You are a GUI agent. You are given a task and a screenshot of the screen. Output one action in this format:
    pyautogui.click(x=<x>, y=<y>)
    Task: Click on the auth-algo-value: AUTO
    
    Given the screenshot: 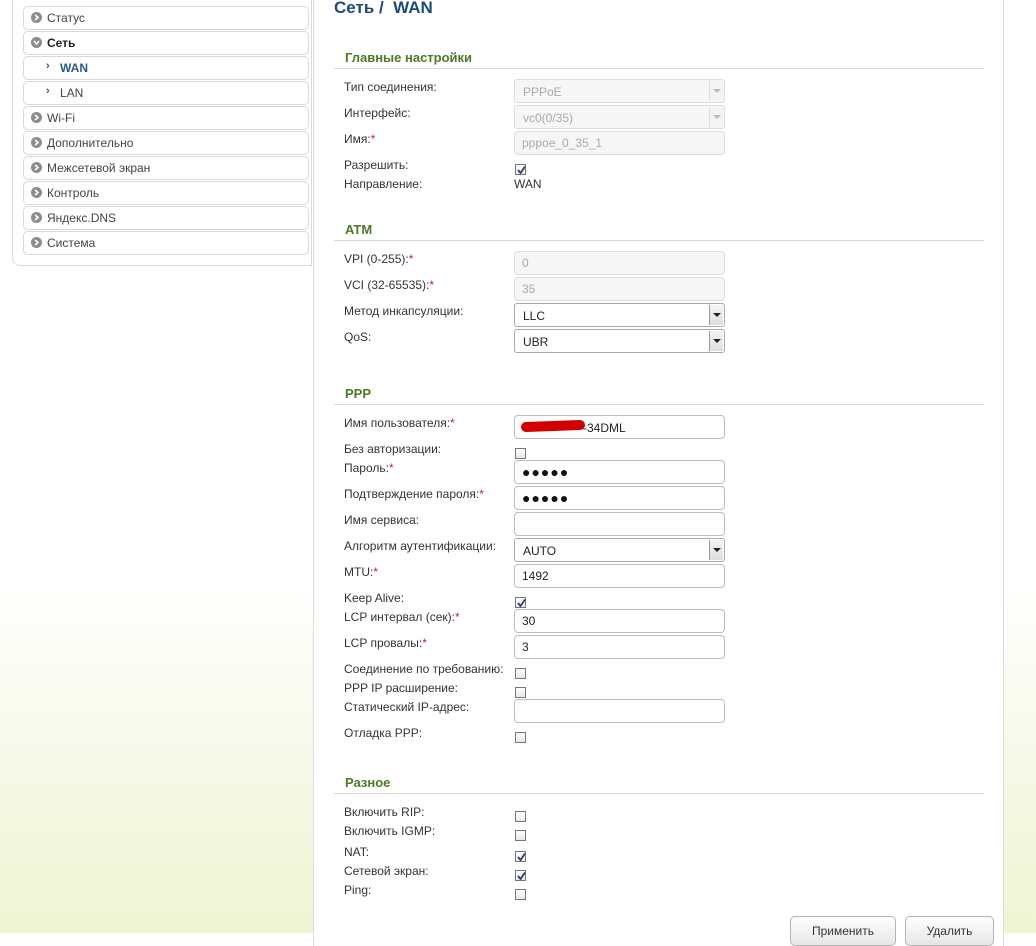 What is the action you would take?
    pyautogui.click(x=540, y=551)
    